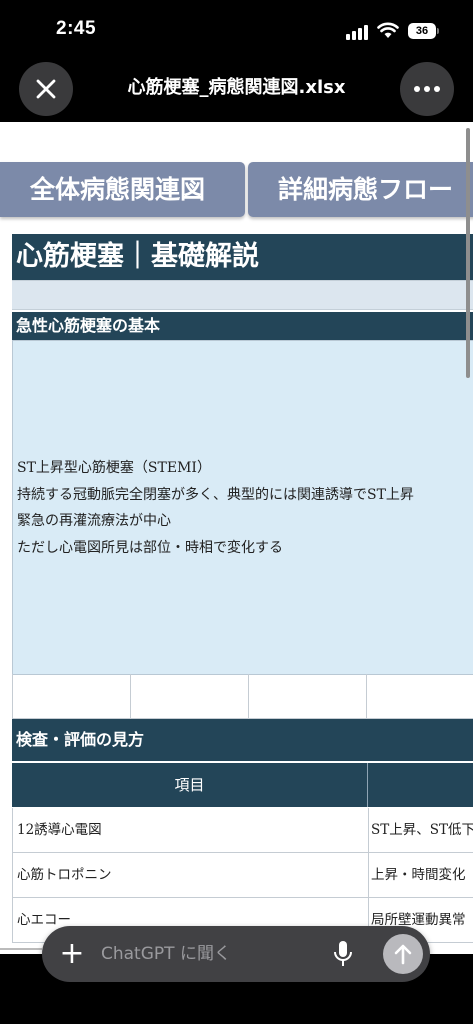  I want to click on viewer-header: 心筋梗塞_病態関連図.xlsx, so click(236, 89).